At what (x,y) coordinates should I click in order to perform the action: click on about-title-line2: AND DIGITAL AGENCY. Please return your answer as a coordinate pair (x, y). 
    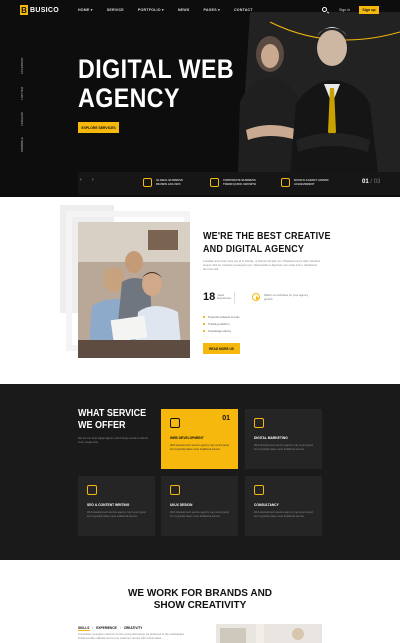
    Looking at the image, I should click on (254, 249).